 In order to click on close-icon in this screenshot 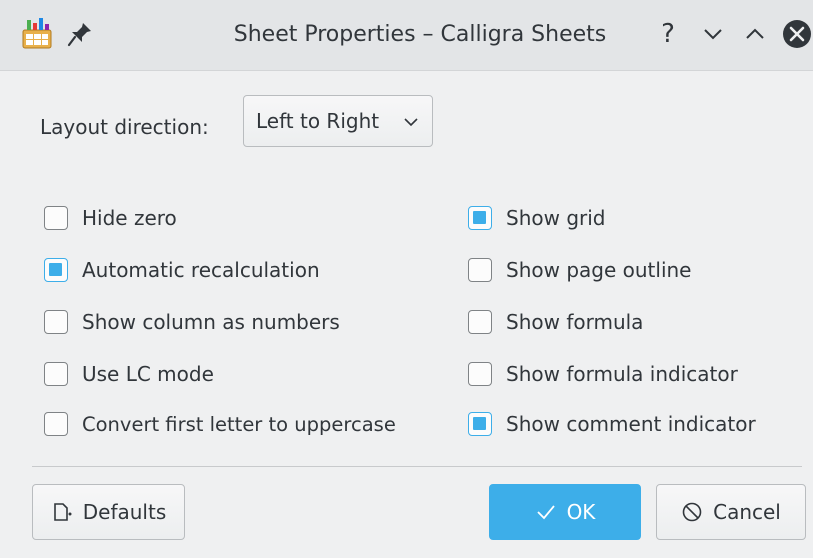, I will do `click(797, 34)`.